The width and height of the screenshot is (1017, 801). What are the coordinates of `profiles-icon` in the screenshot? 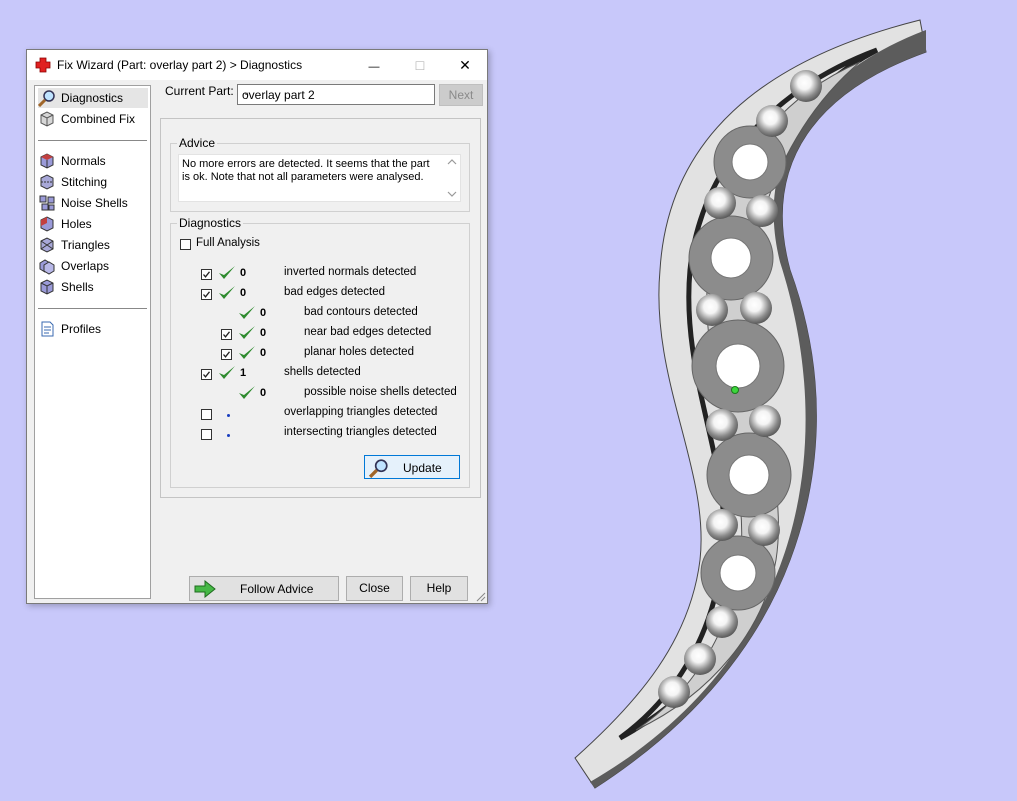 It's located at (47, 329).